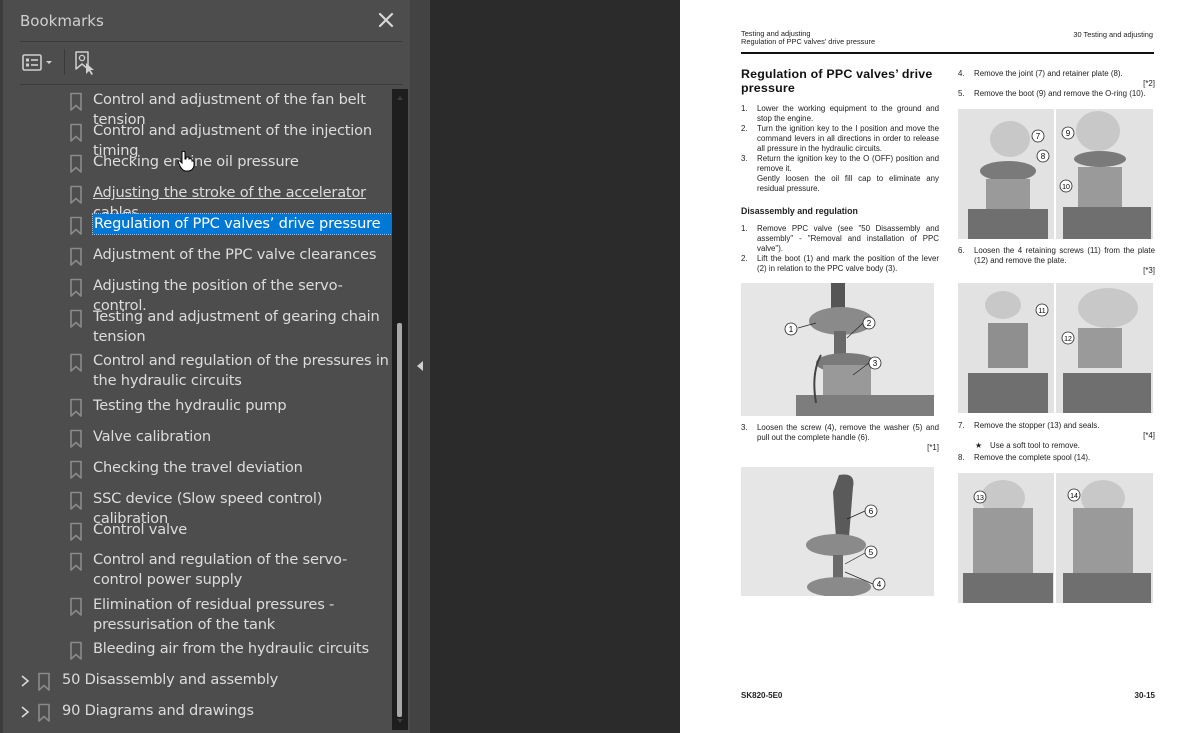 The width and height of the screenshot is (1200, 733). What do you see at coordinates (1041, 311) in the screenshot?
I see `callout: 11` at bounding box center [1041, 311].